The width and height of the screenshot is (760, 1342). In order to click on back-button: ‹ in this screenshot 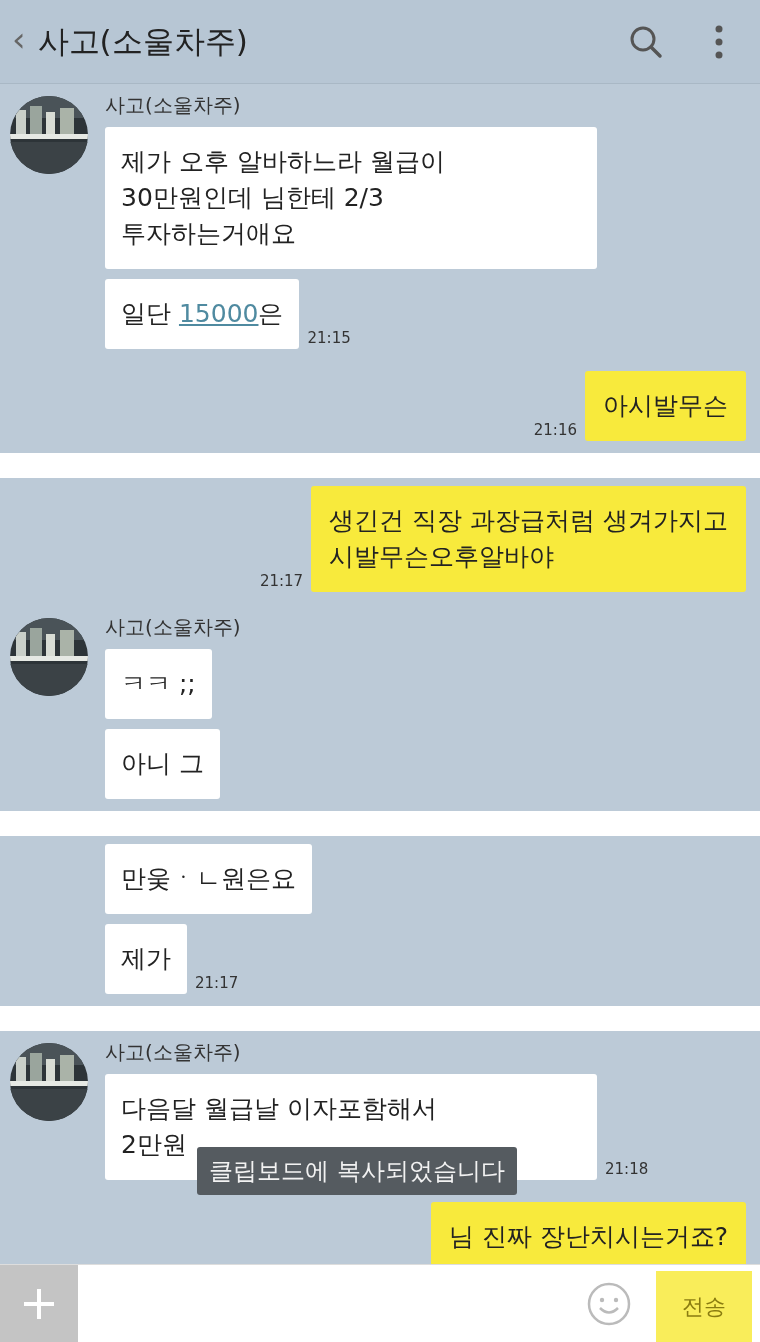, I will do `click(19, 41)`.